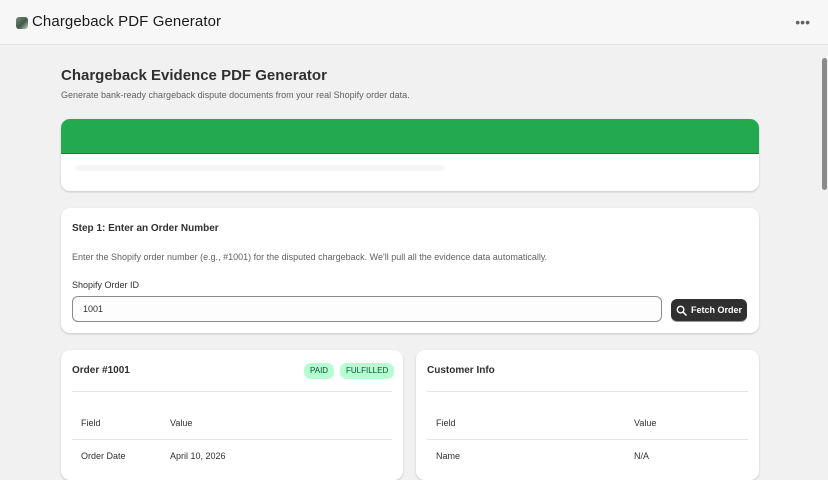  I want to click on status-badge-fulfilled: FULFILLED, so click(367, 371).